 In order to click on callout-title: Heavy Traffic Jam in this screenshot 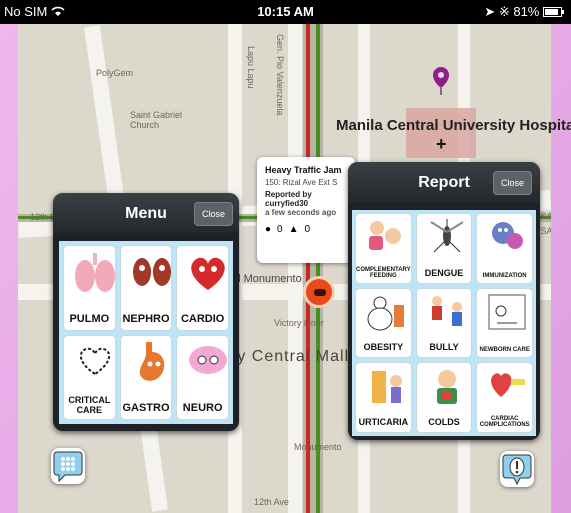, I will do `click(303, 170)`.